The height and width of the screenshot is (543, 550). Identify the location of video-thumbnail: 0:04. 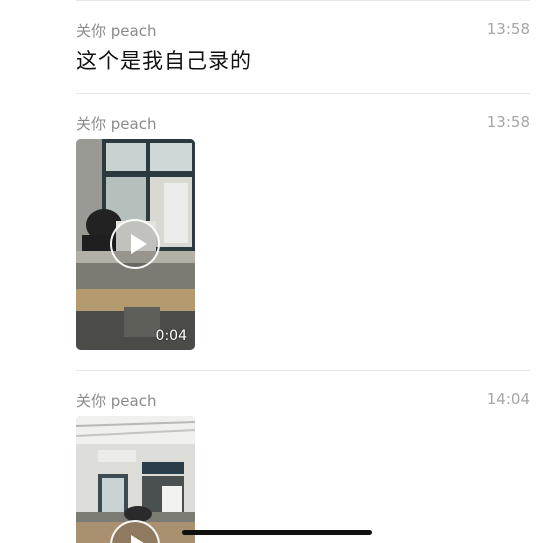
(135, 244).